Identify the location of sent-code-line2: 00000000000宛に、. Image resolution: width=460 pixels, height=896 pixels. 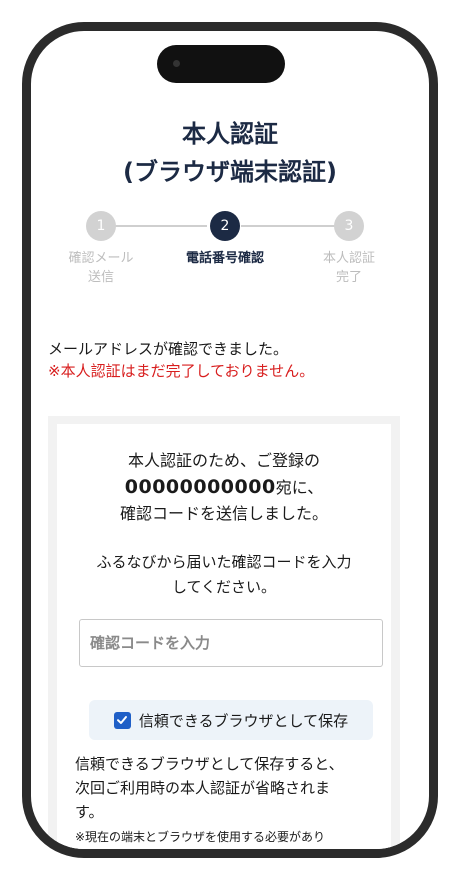
(224, 487).